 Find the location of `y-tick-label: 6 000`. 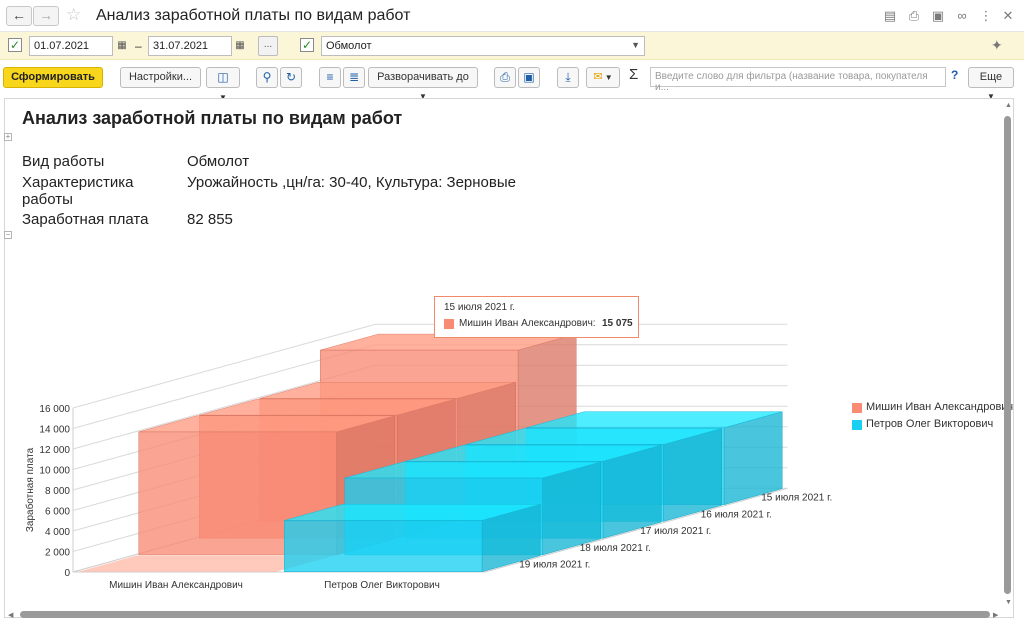

y-tick-label: 6 000 is located at coordinates (57, 512).